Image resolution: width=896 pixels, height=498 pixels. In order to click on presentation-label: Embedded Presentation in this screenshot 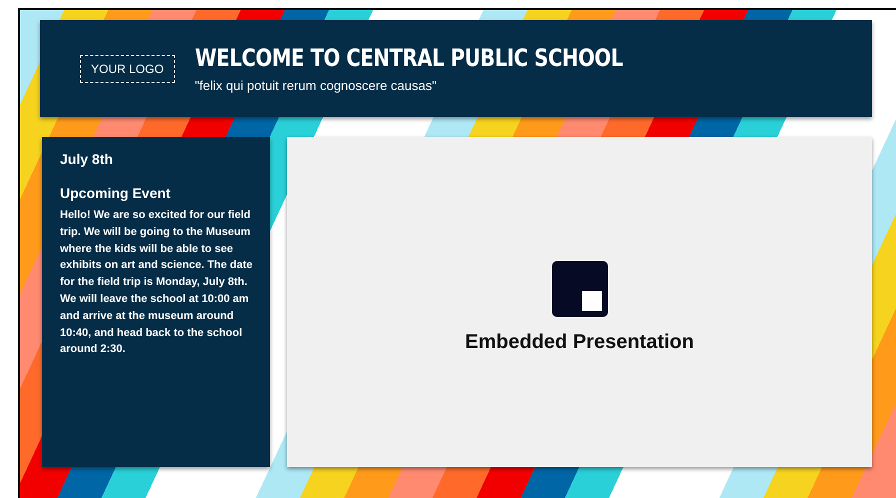, I will do `click(579, 342)`.